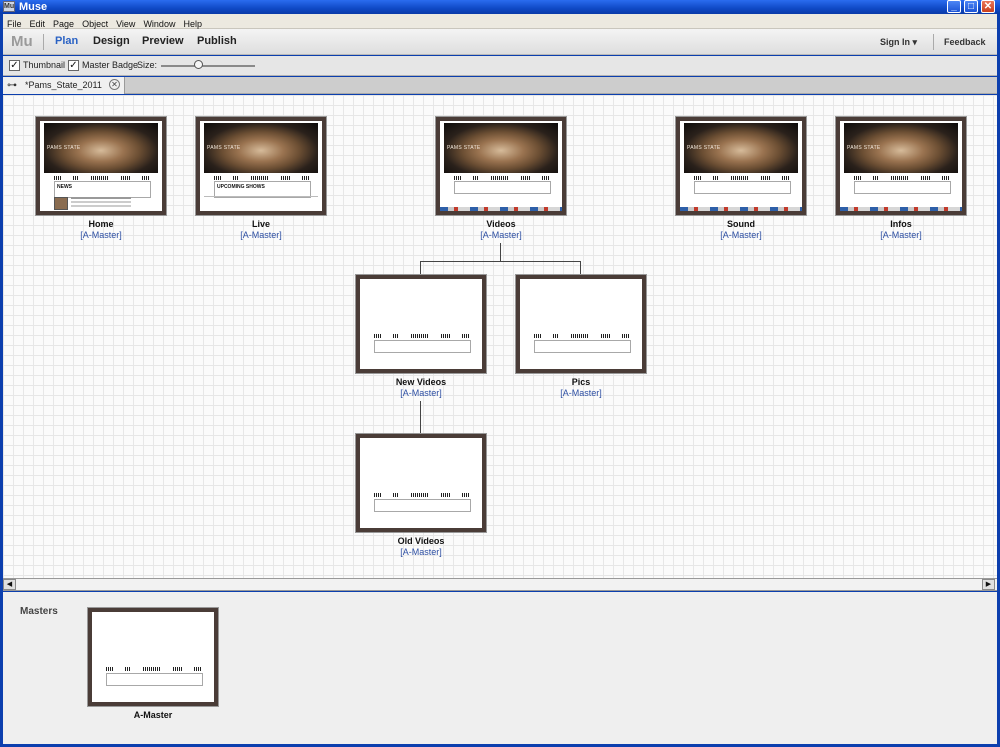 The height and width of the screenshot is (747, 1000). I want to click on sign-in-button: Sign In ▾, so click(898, 42).